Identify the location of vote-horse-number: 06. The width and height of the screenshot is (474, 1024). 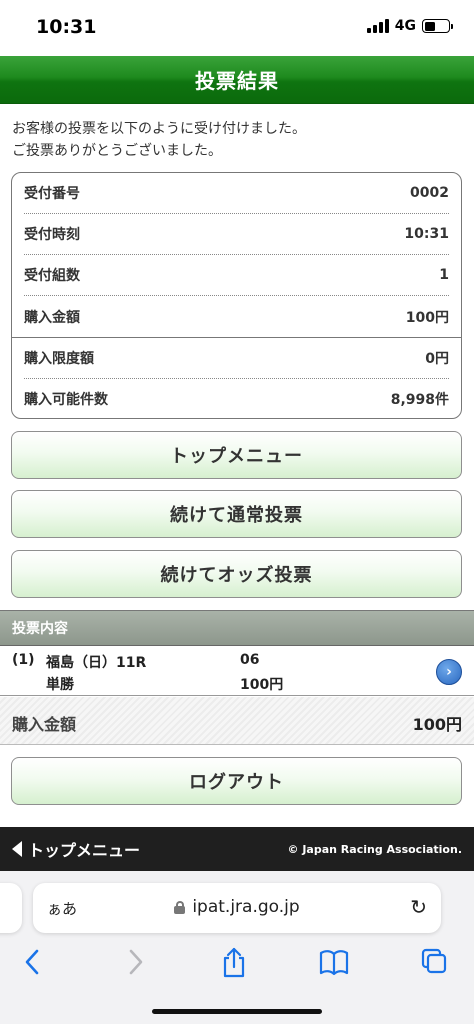
(250, 660).